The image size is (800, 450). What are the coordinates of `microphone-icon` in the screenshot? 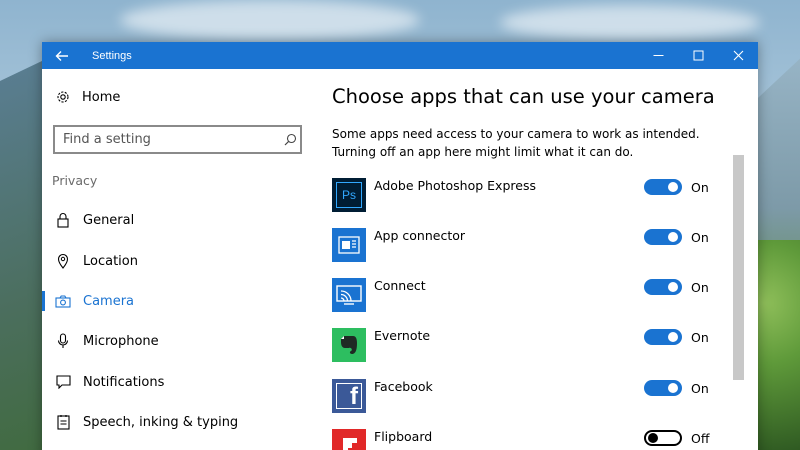 It's located at (63, 341).